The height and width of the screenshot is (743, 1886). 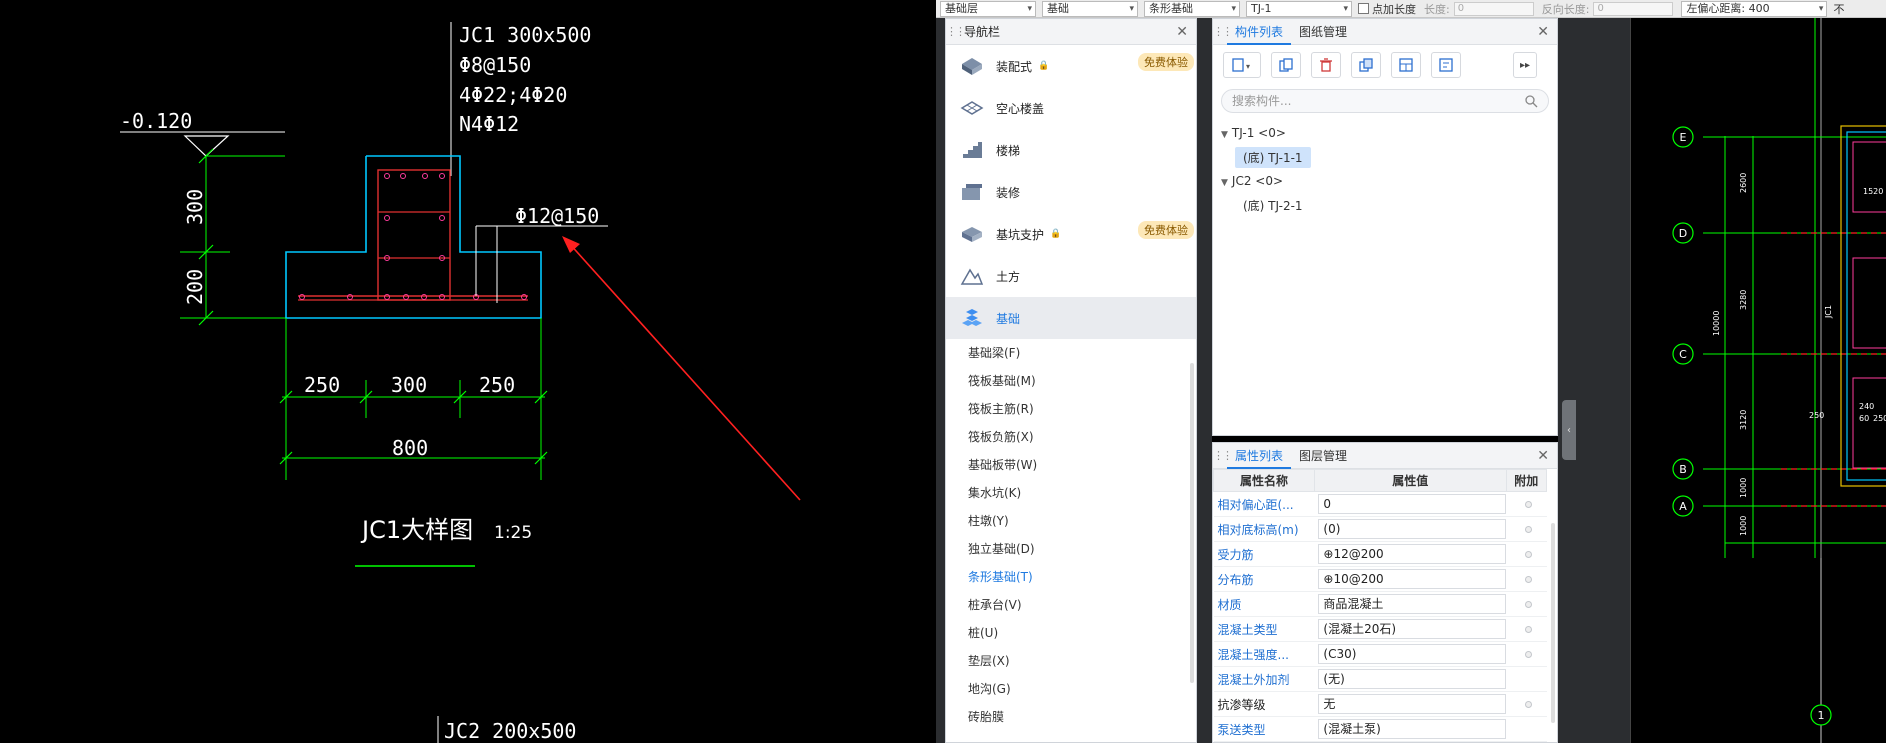 I want to click on component-combo: TJ-1, so click(x=1299, y=8).